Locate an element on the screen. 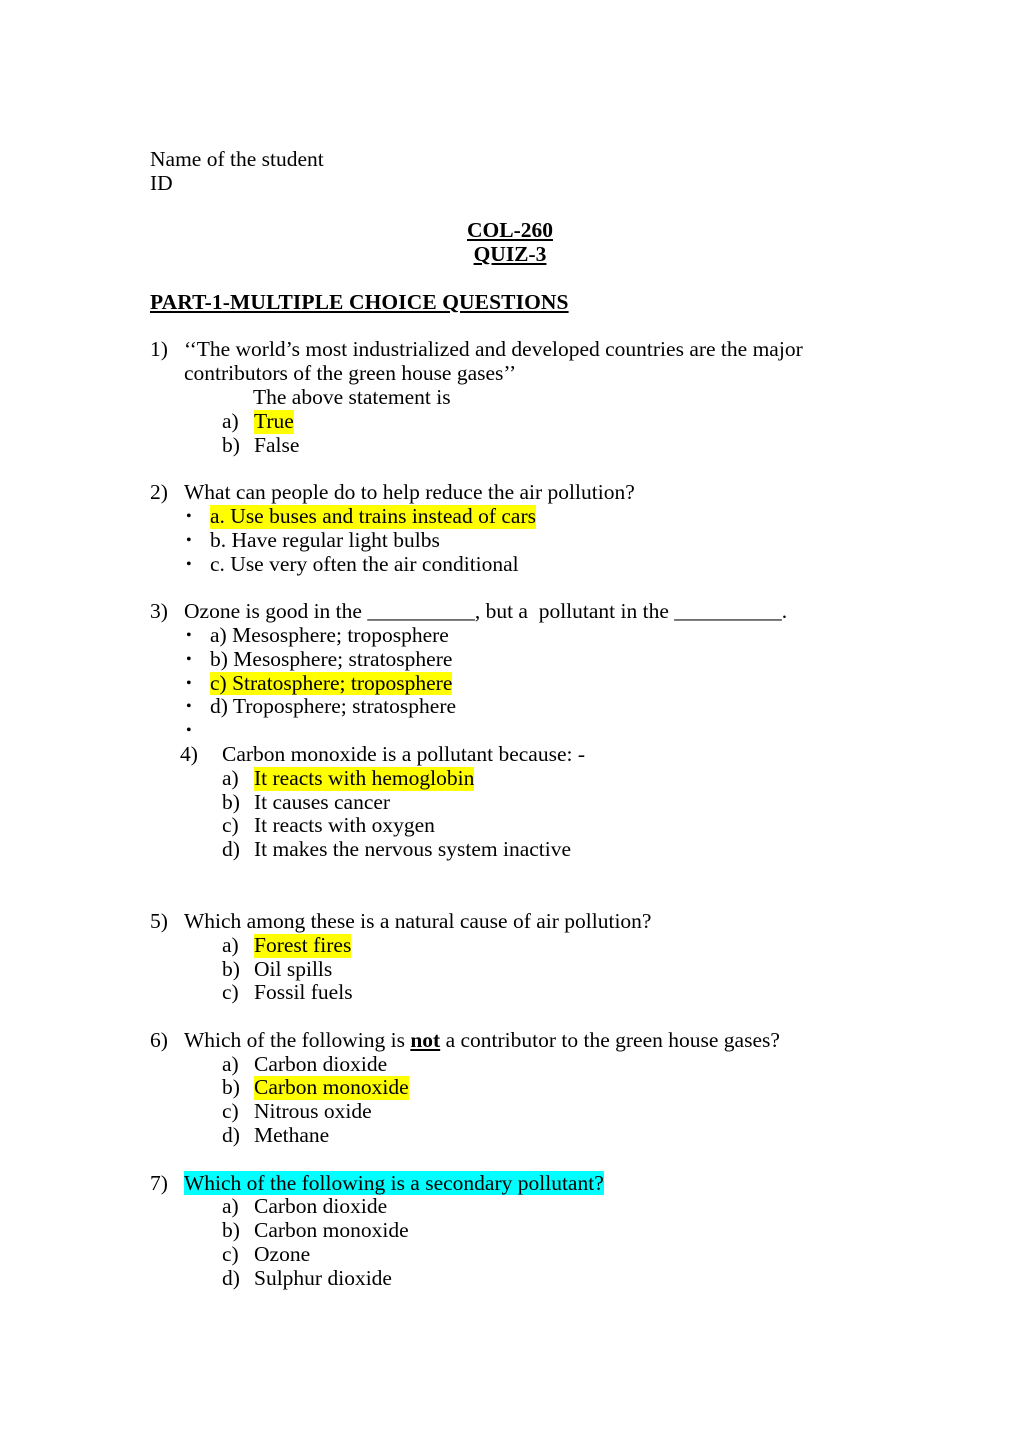  option-row: a) True is located at coordinates (510, 421).